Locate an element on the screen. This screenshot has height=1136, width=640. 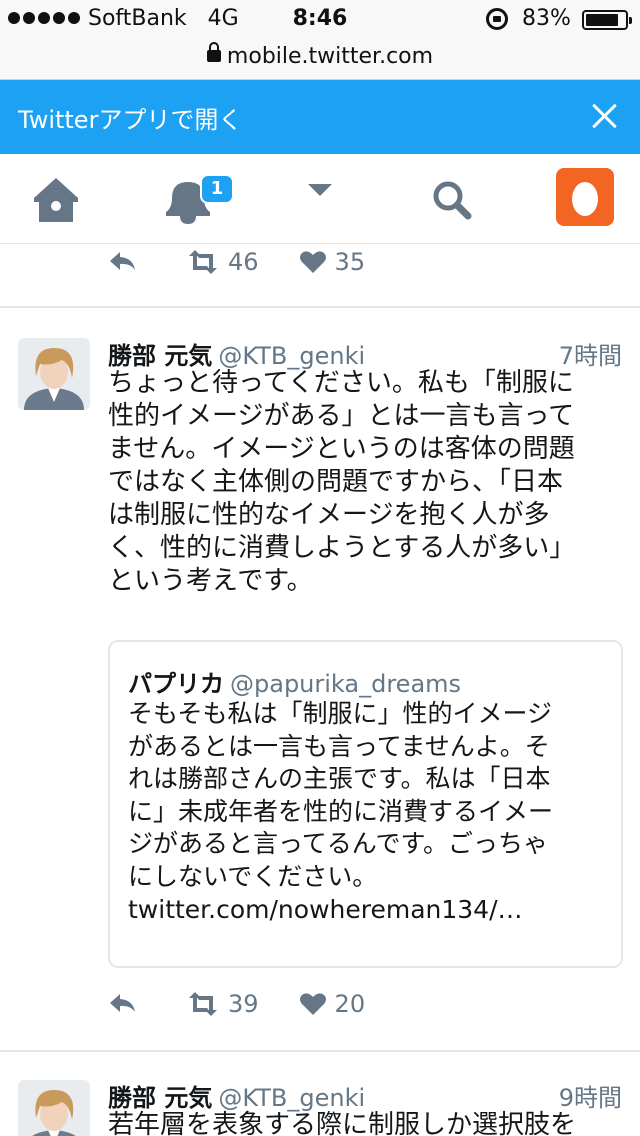
battery-percent: 83% is located at coordinates (546, 18).